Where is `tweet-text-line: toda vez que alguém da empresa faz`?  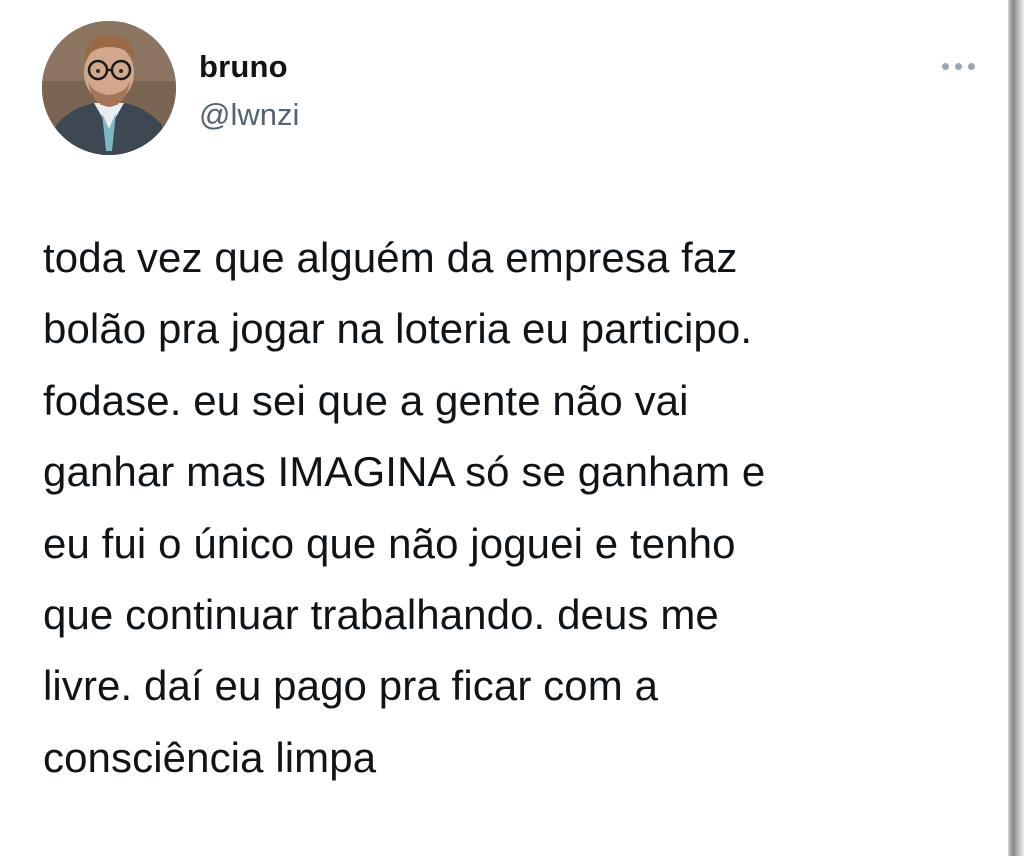
tweet-text-line: toda vez que alguém da empresa faz is located at coordinates (390, 257).